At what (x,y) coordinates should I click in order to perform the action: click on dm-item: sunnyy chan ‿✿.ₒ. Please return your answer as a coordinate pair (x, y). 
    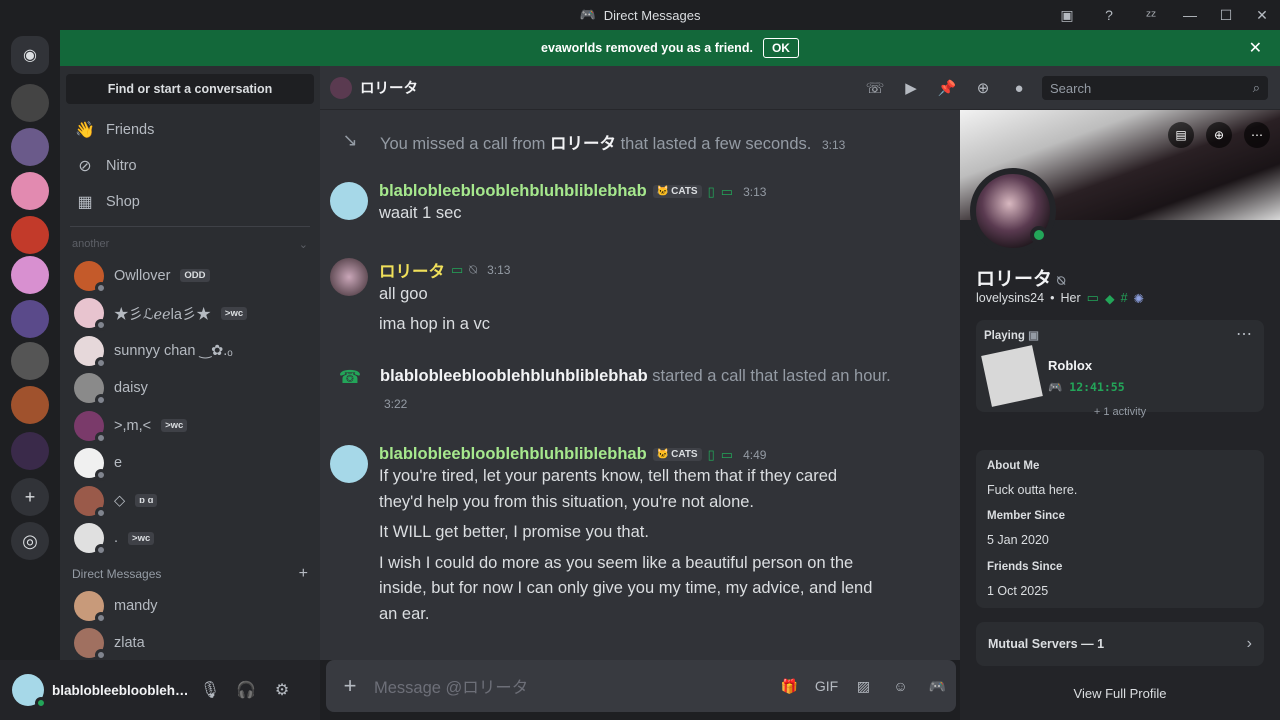
    Looking at the image, I should click on (190, 351).